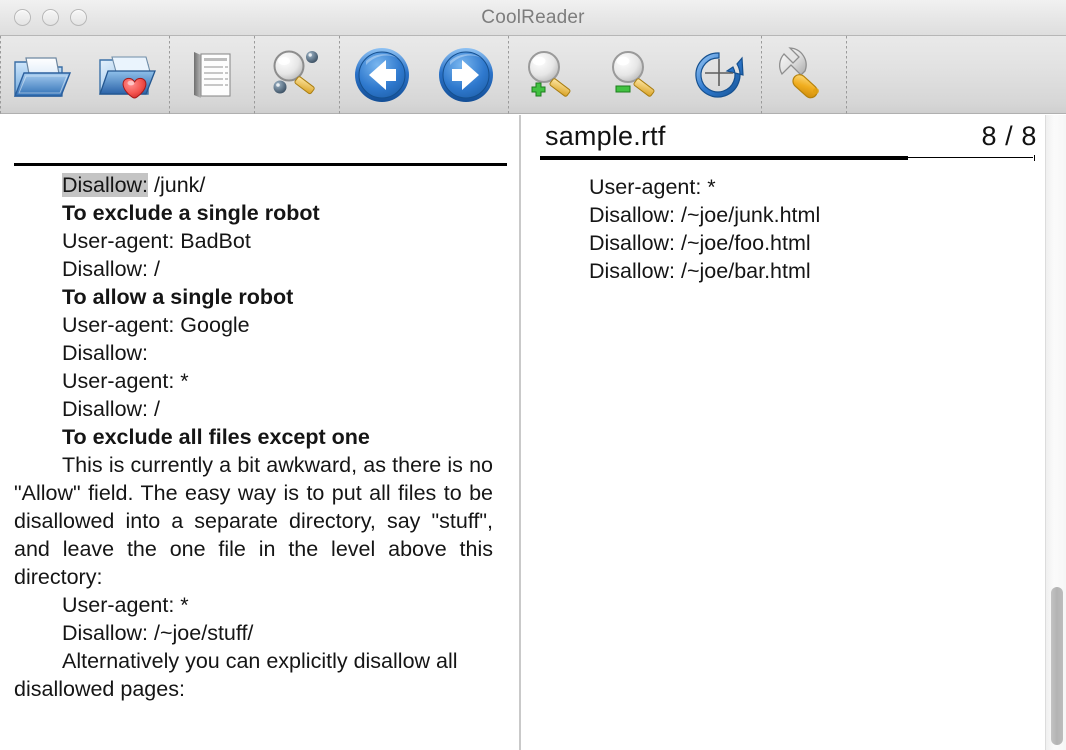 The width and height of the screenshot is (1066, 750). I want to click on title-bar: CoolReader, so click(533, 18).